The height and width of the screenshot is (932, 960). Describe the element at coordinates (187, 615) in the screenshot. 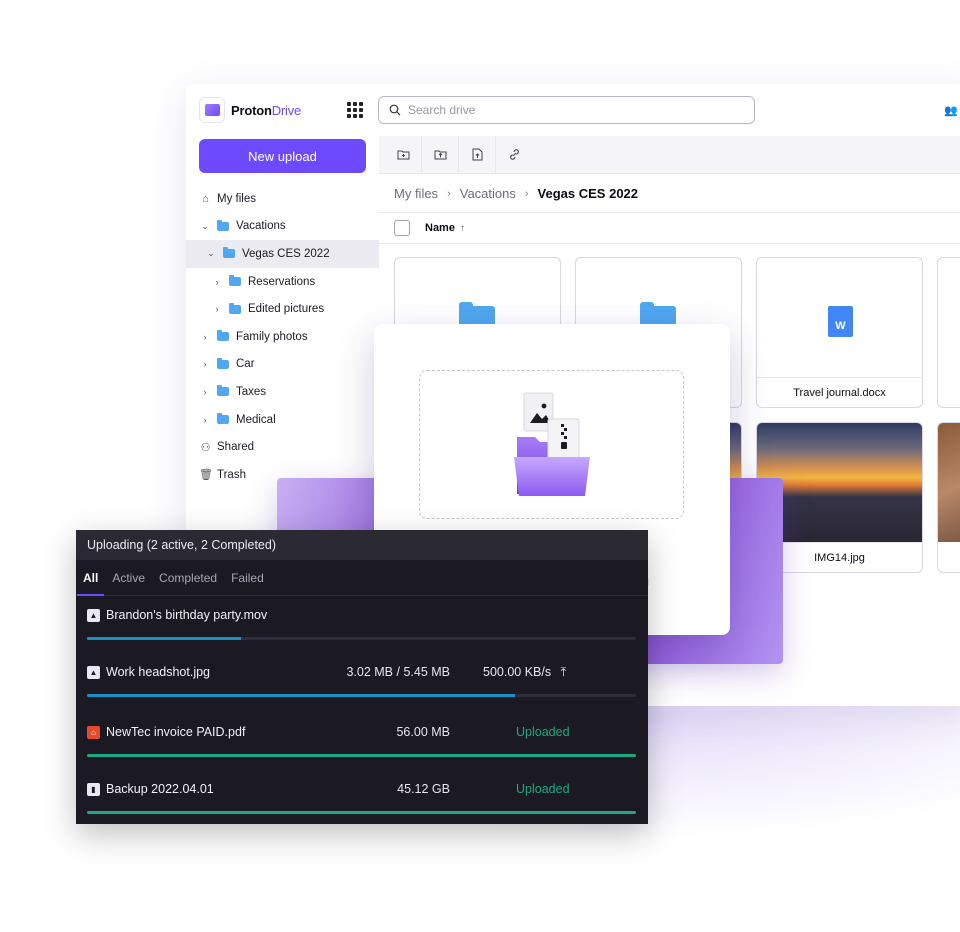

I see `upload-file-name: Brandon's birthday party.mov` at that location.